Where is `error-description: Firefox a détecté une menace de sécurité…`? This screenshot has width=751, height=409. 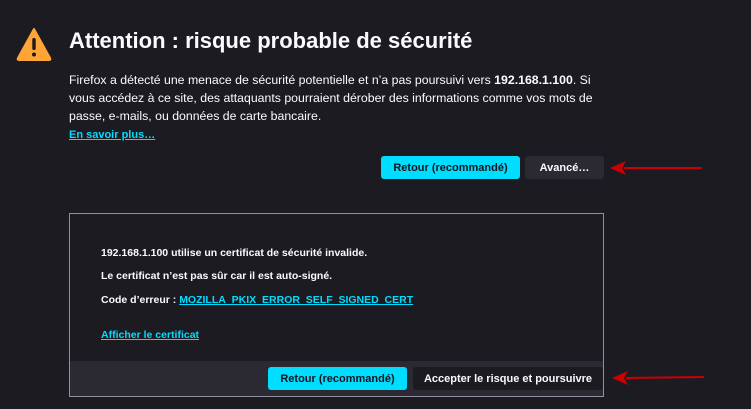
error-description: Firefox a détecté une menace de sécurité… is located at coordinates (339, 98).